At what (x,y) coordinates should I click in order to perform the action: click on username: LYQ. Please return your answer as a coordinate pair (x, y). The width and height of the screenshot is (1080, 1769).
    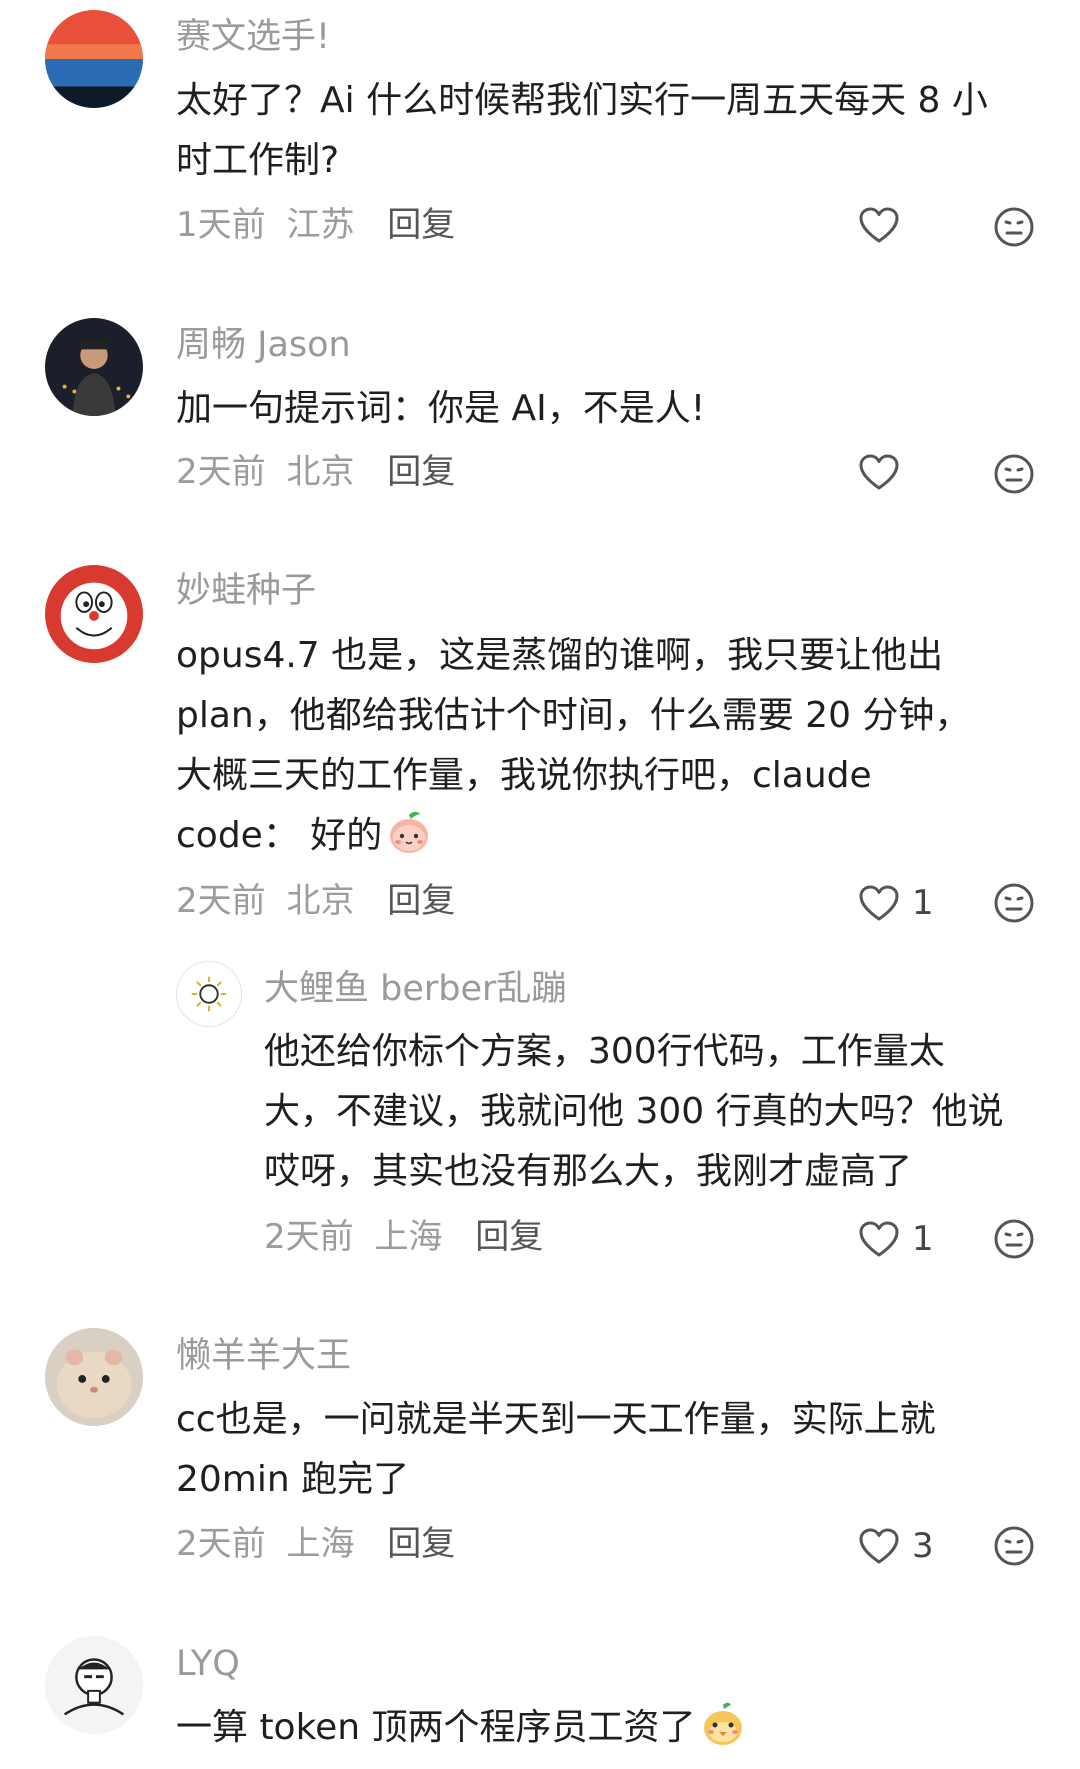
    Looking at the image, I should click on (208, 1664).